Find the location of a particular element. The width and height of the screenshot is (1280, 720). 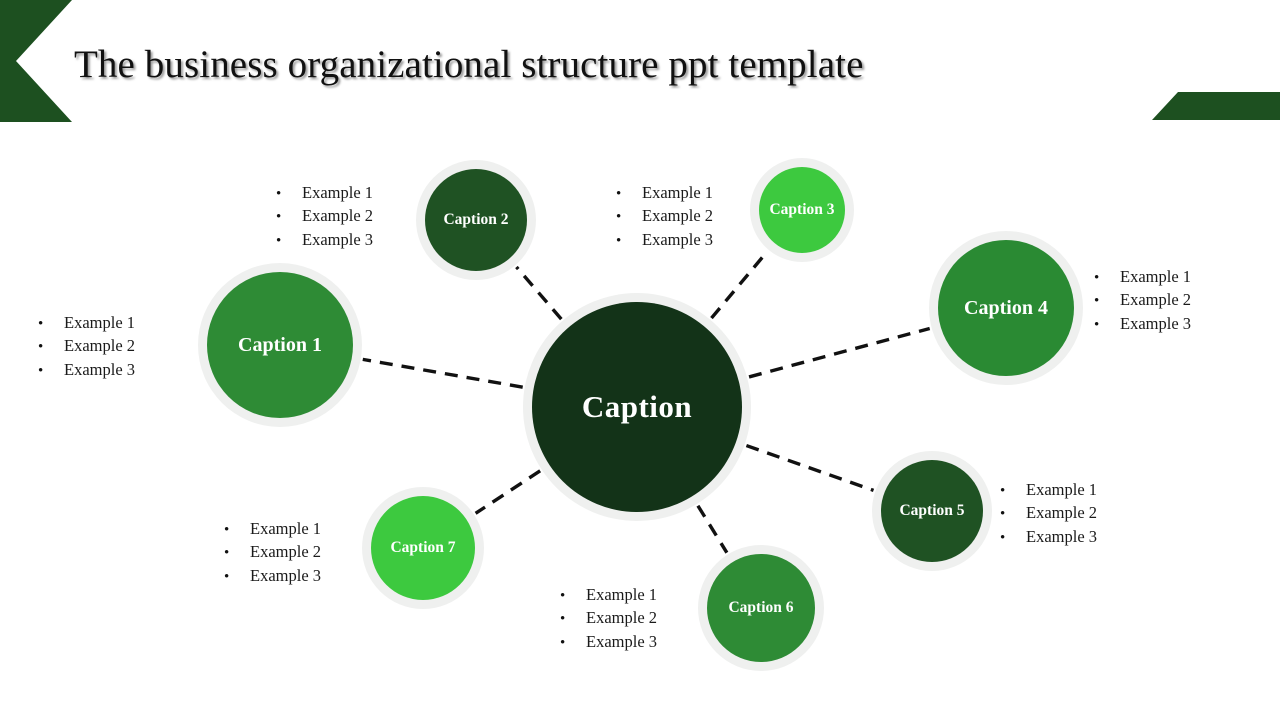

bullet-list-caption-3: • Example 1 • Example 2 • Example 3 is located at coordinates (664, 217).